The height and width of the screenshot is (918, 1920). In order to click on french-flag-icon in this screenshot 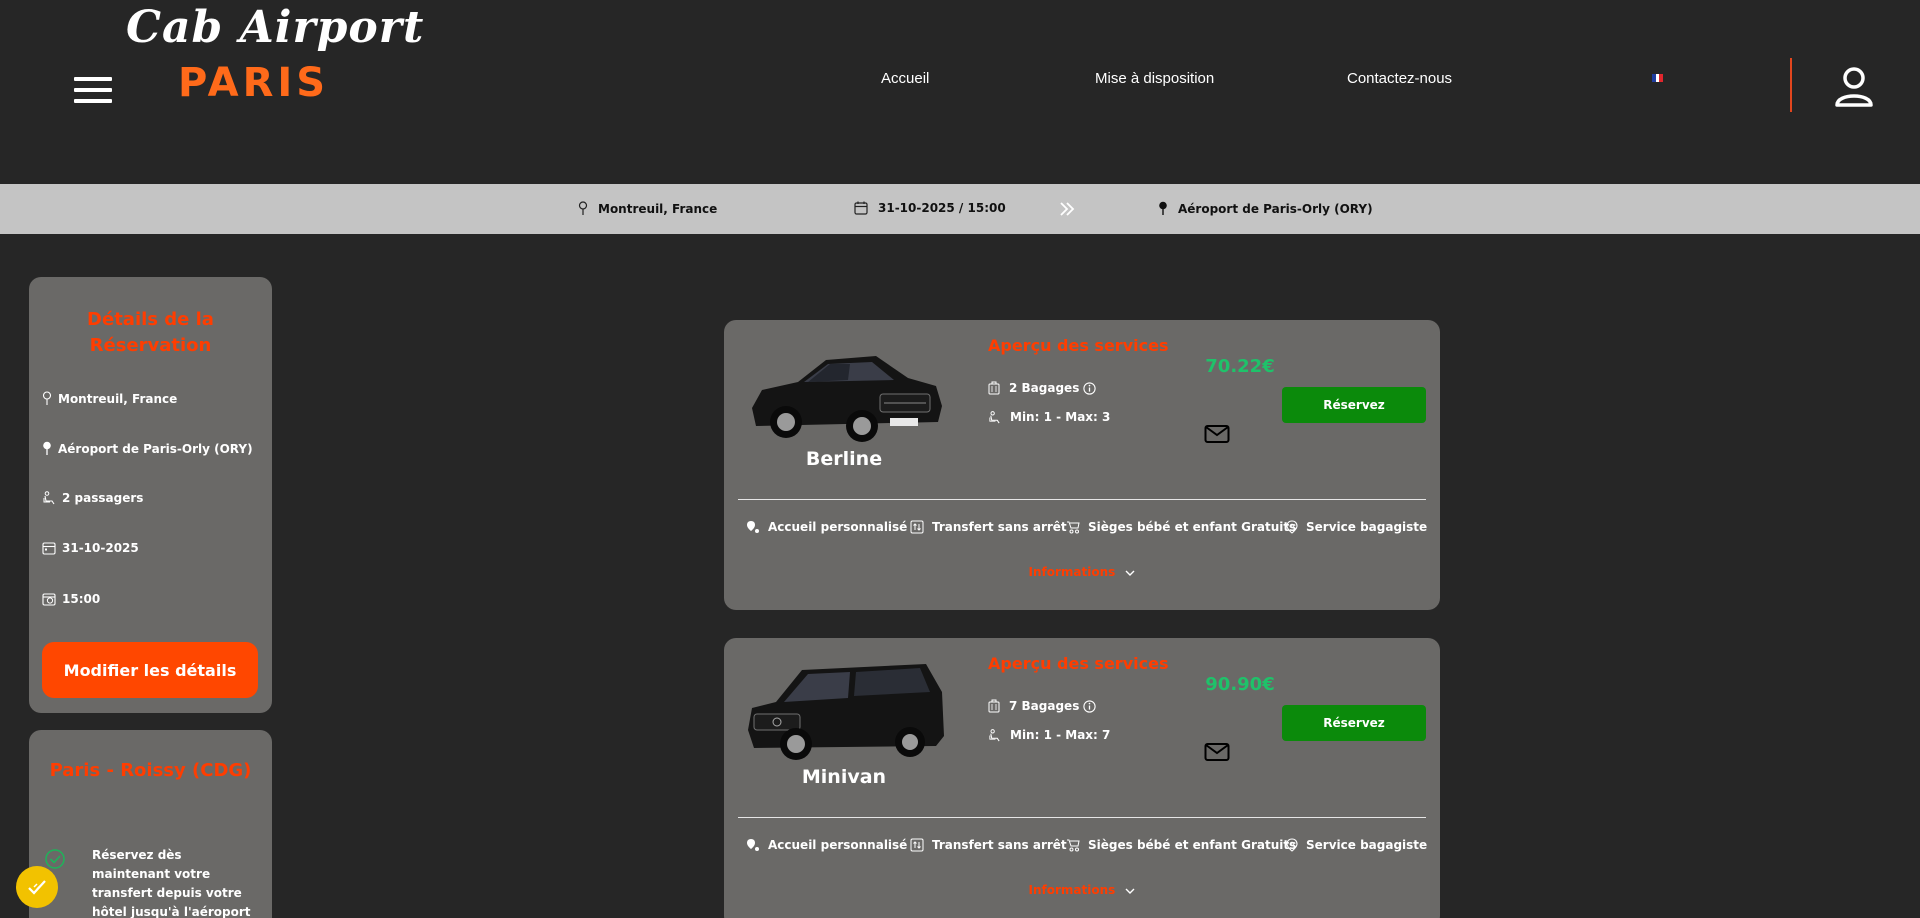, I will do `click(1658, 78)`.